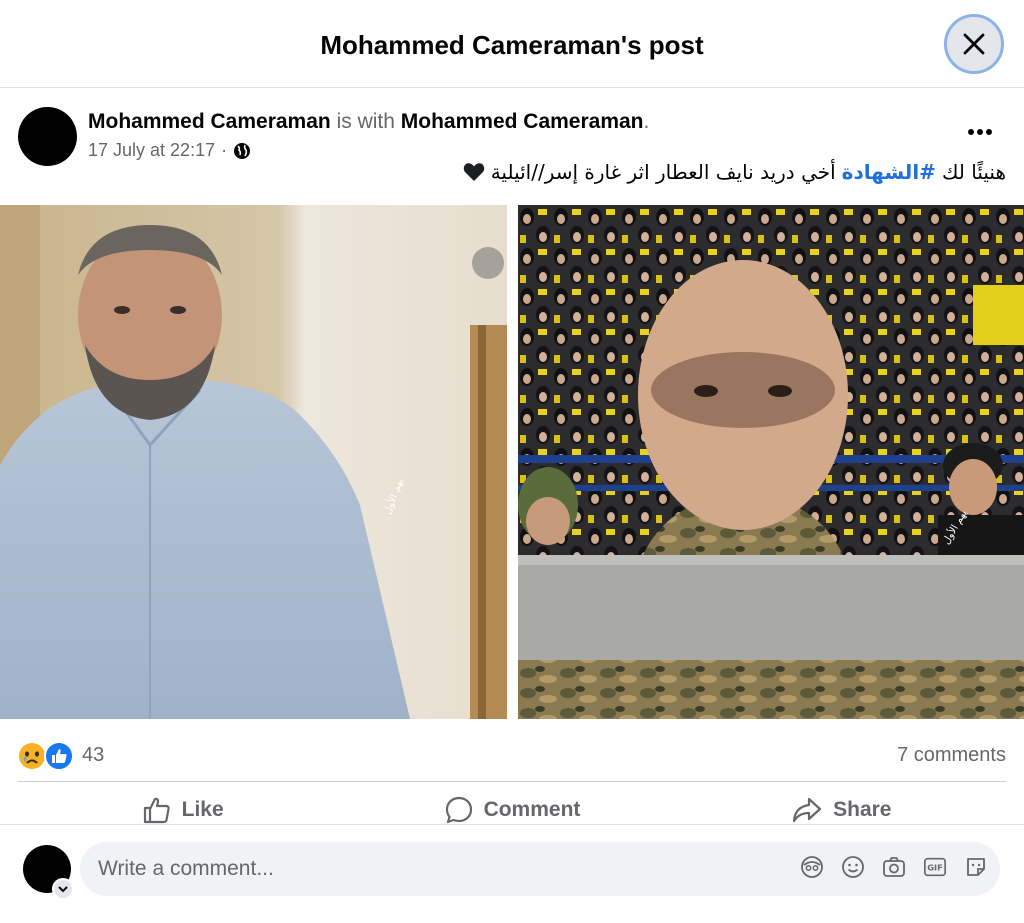 The height and width of the screenshot is (923, 1024). What do you see at coordinates (862, 809) in the screenshot?
I see `share-label: Share` at bounding box center [862, 809].